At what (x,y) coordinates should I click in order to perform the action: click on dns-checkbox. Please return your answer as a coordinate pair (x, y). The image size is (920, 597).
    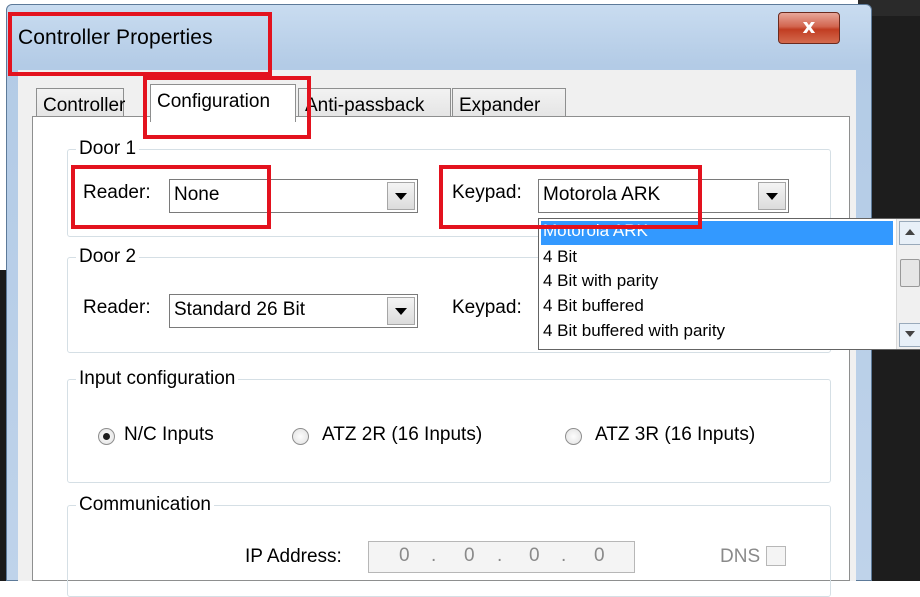
    Looking at the image, I should click on (776, 556).